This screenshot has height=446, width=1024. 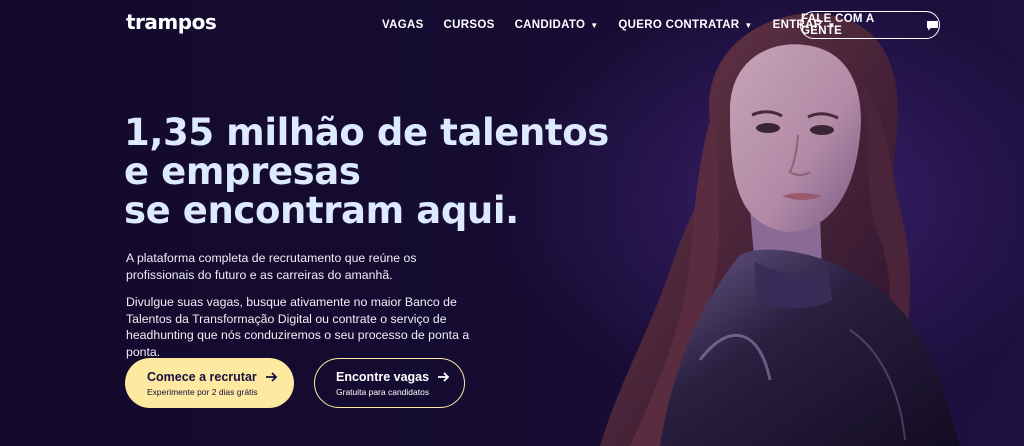 I want to click on headline-line-2: e empresas, so click(x=242, y=171).